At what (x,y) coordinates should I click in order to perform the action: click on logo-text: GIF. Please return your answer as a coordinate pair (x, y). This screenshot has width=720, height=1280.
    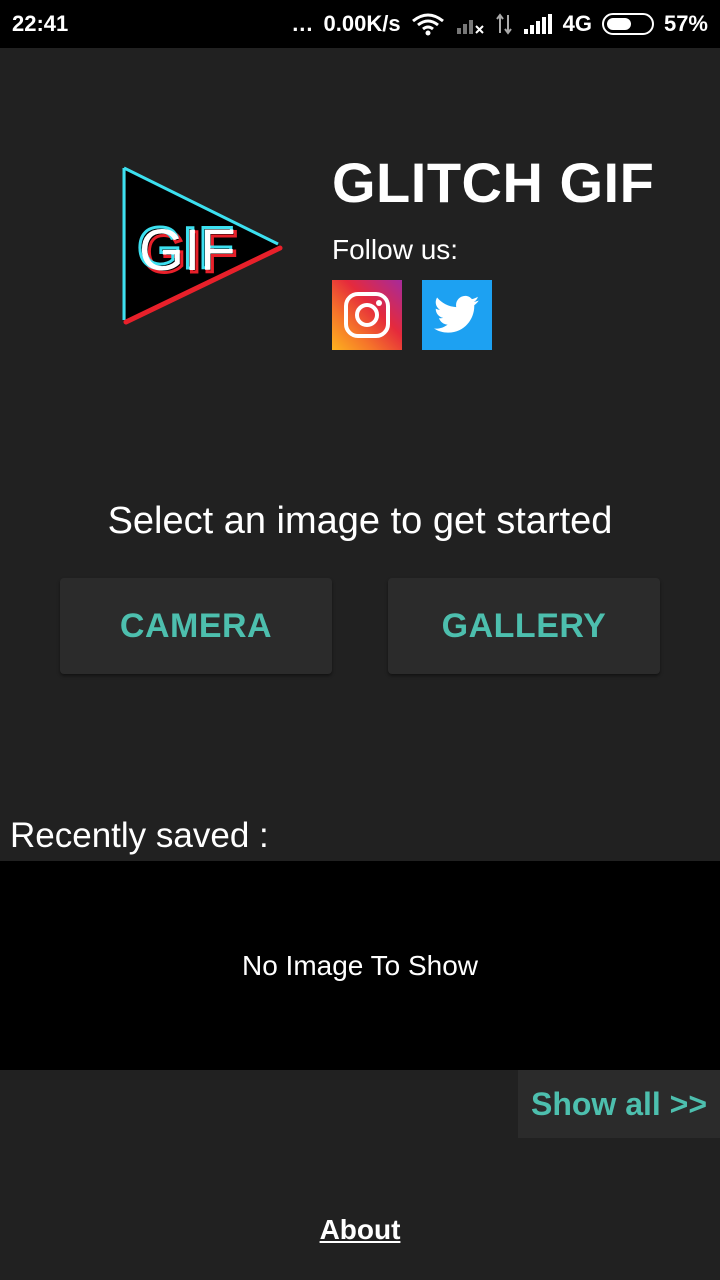
    Looking at the image, I should click on (187, 250).